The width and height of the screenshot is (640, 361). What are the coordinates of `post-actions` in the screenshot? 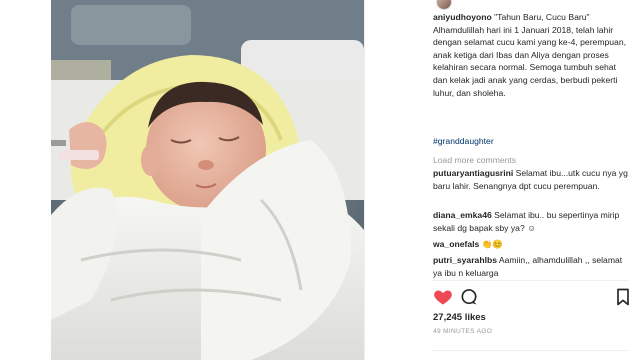 It's located at (531, 297).